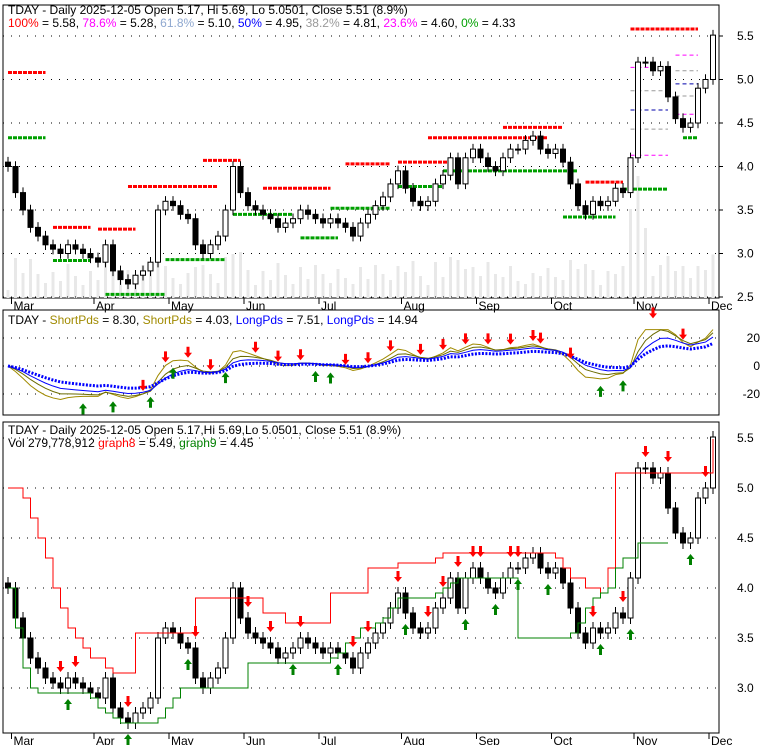 The width and height of the screenshot is (780, 745). I want to click on month-label: Aug, so click(414, 739).